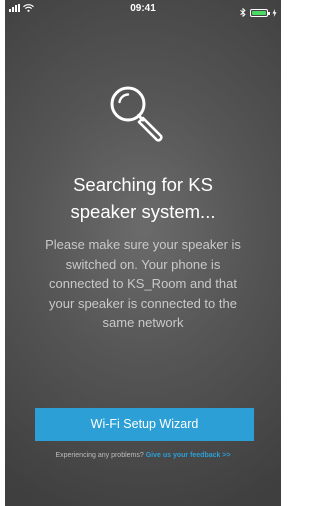  I want to click on search-icon, so click(136, 114).